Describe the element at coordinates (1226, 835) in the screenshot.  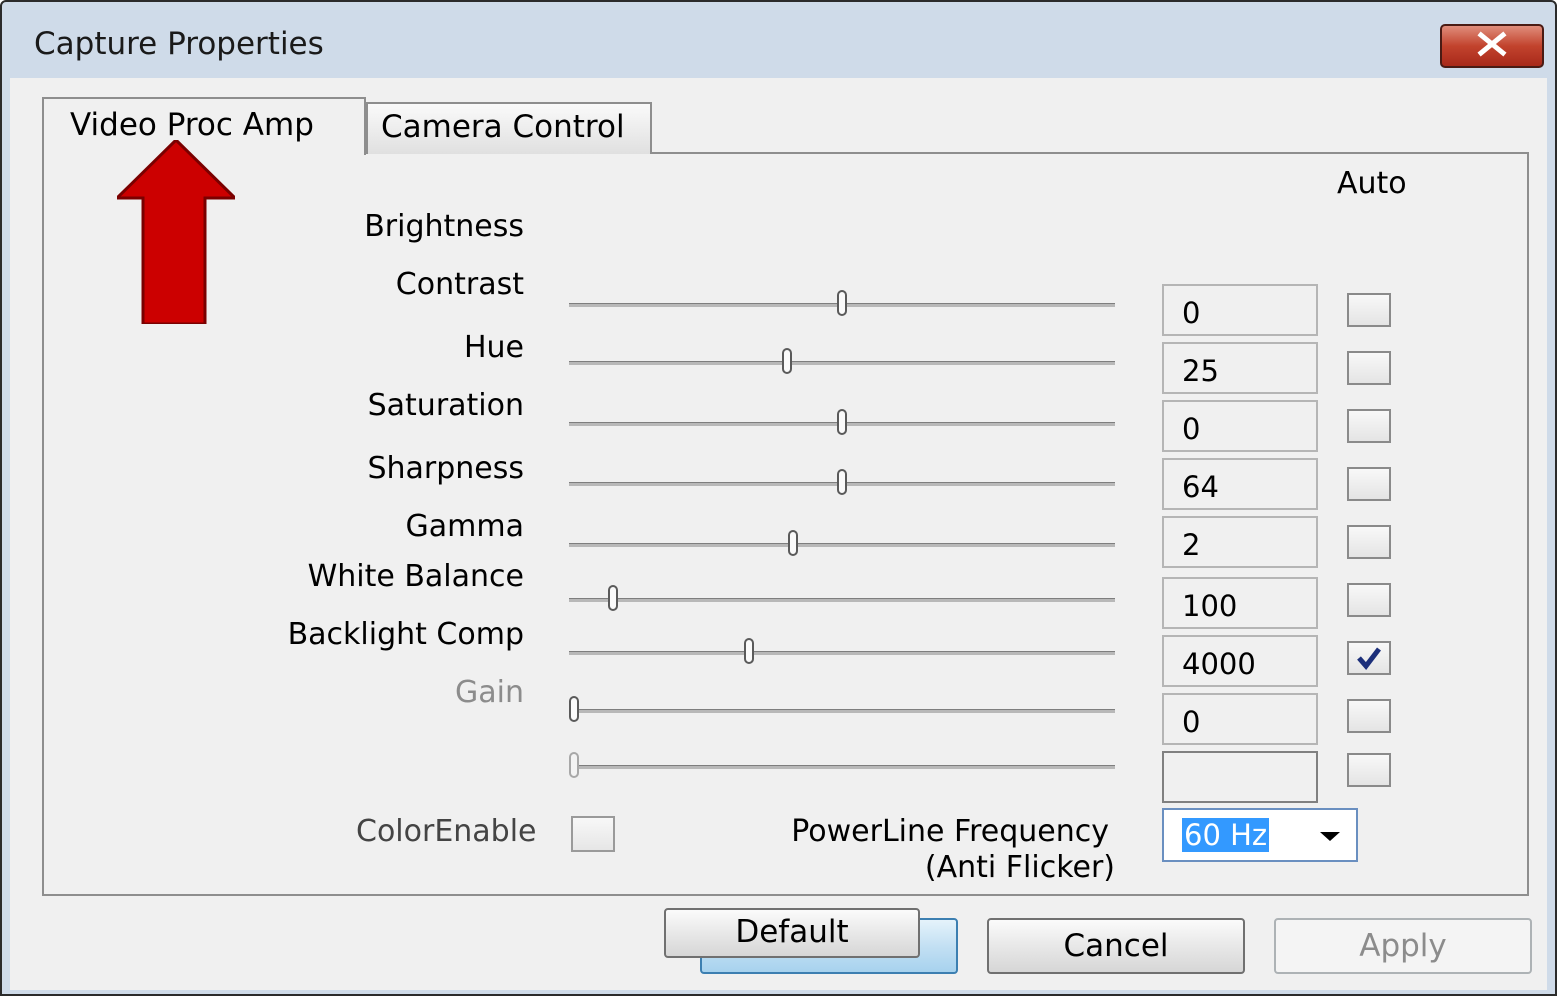
I see `powerline-frequency-selected-value: 60 Hz` at that location.